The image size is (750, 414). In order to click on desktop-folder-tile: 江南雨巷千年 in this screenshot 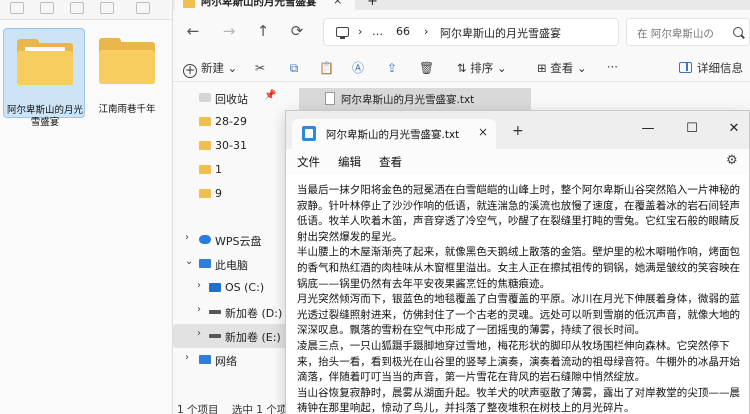, I will do `click(127, 73)`.